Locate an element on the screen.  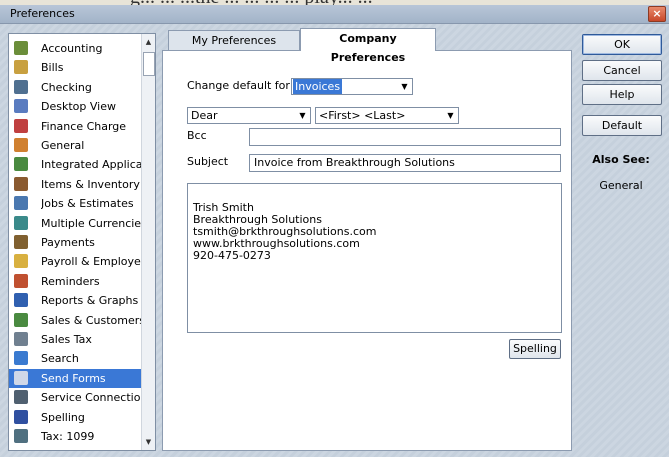
sidebar-item-accounting: Accounting is located at coordinates (75, 48).